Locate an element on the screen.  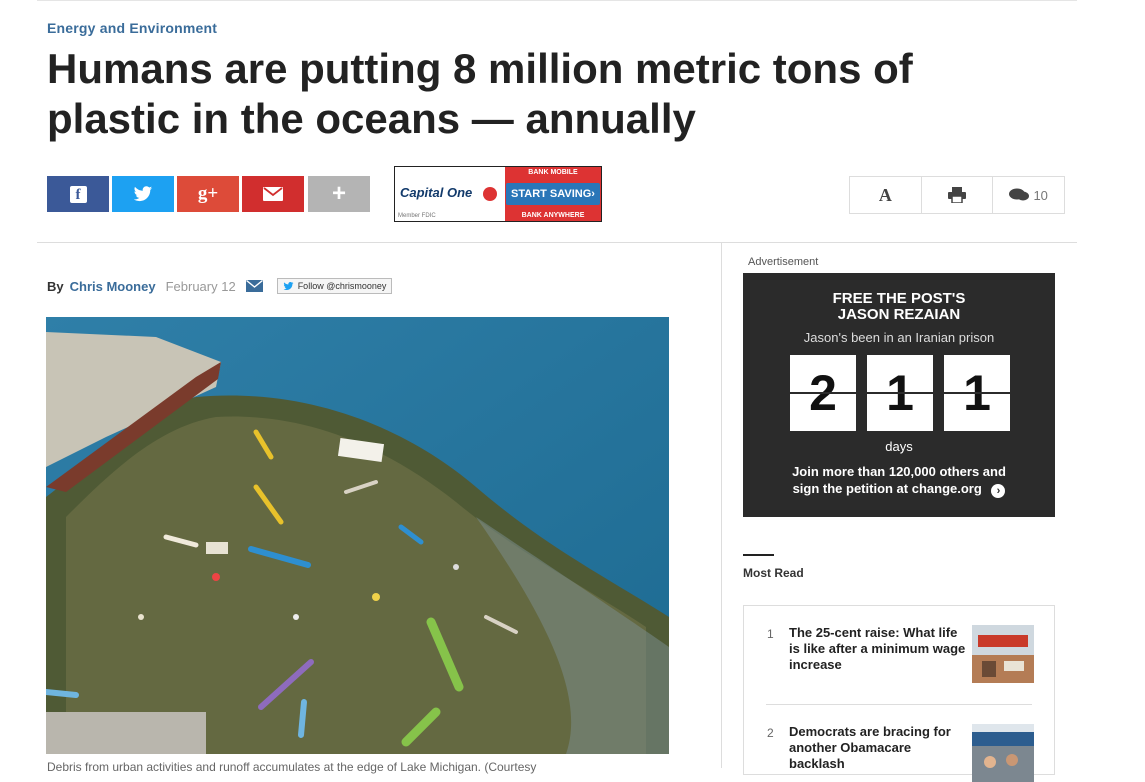
facebook-share-button: f is located at coordinates (78, 194).